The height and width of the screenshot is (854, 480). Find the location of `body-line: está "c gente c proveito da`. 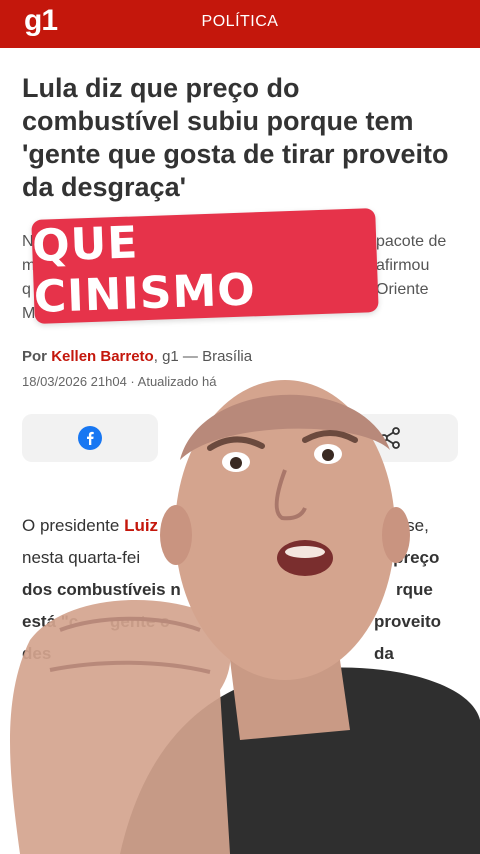

body-line: está "c gente c proveito da is located at coordinates (242, 634).